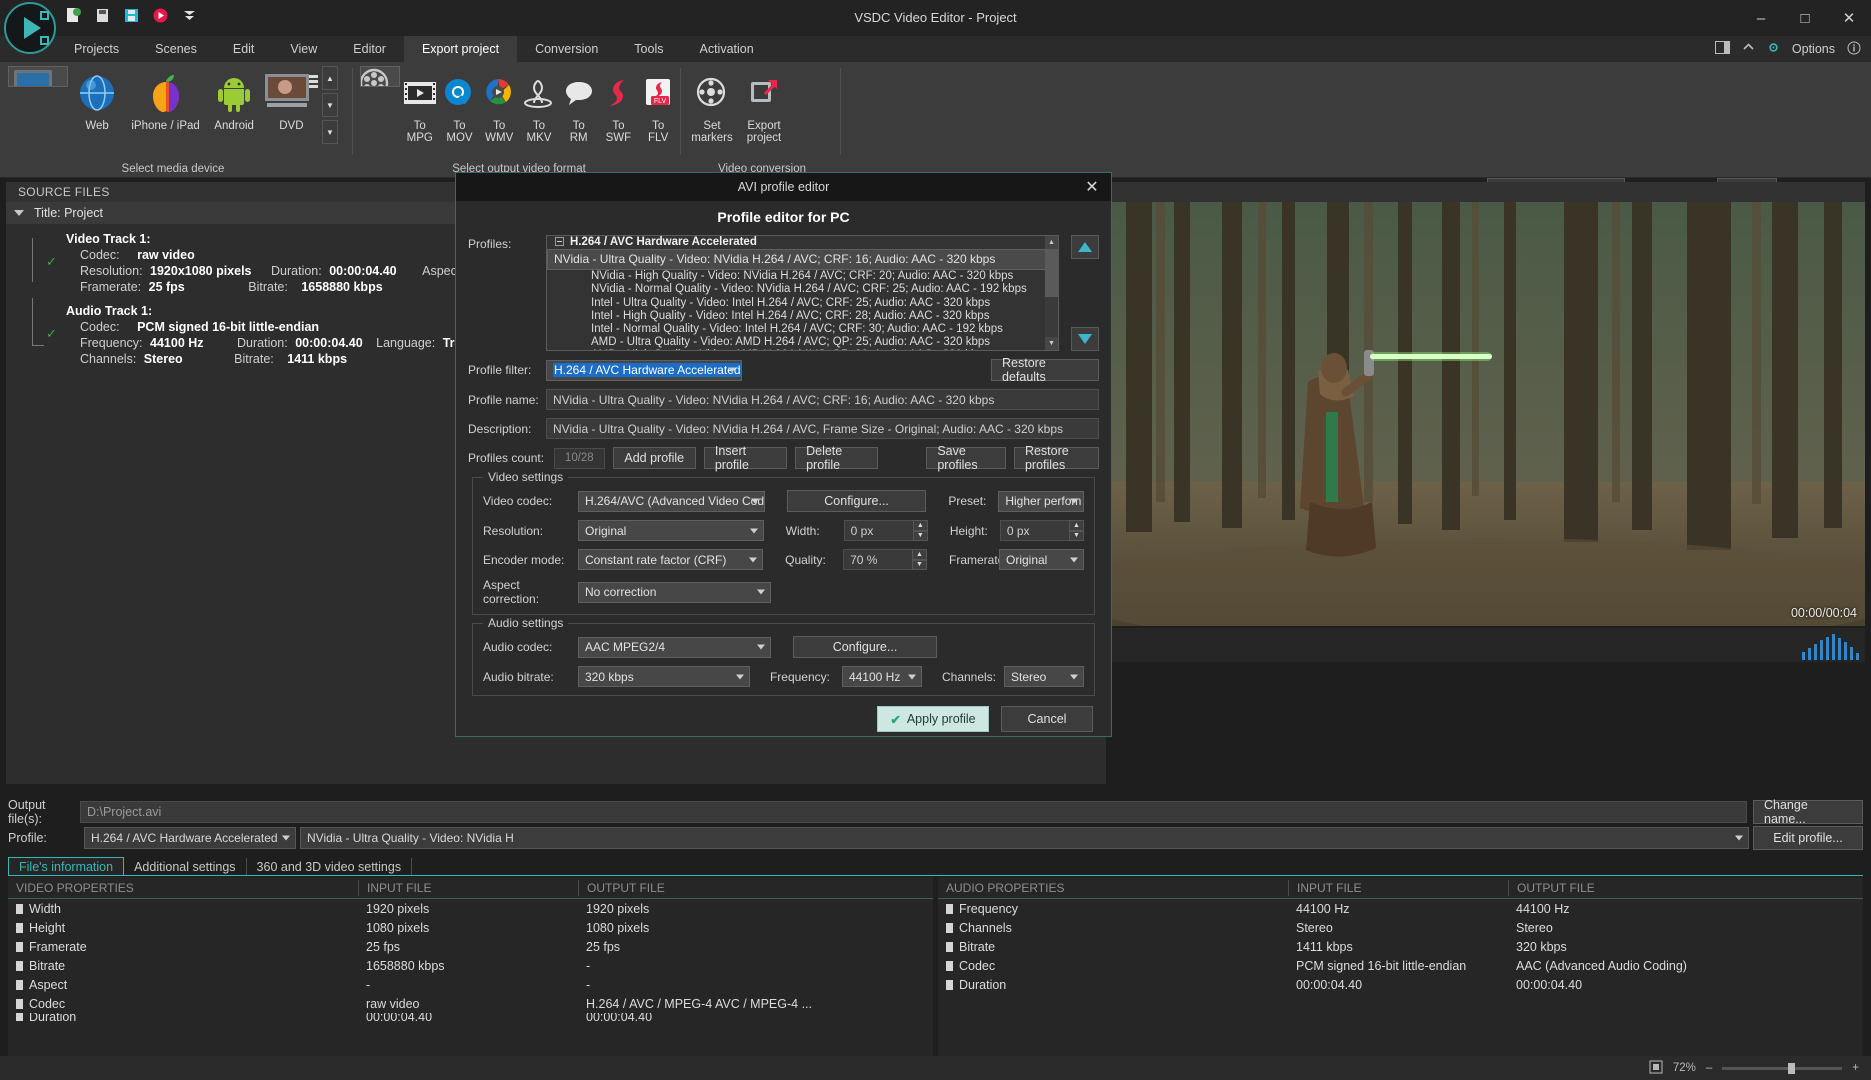  Describe the element at coordinates (559, 241) in the screenshot. I see `collapse-box-icon` at that location.